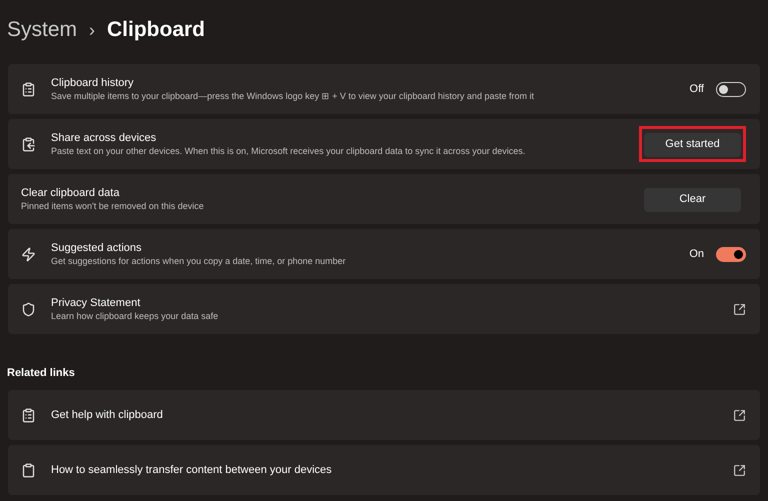  Describe the element at coordinates (28, 254) in the screenshot. I see `lightning-icon` at that location.